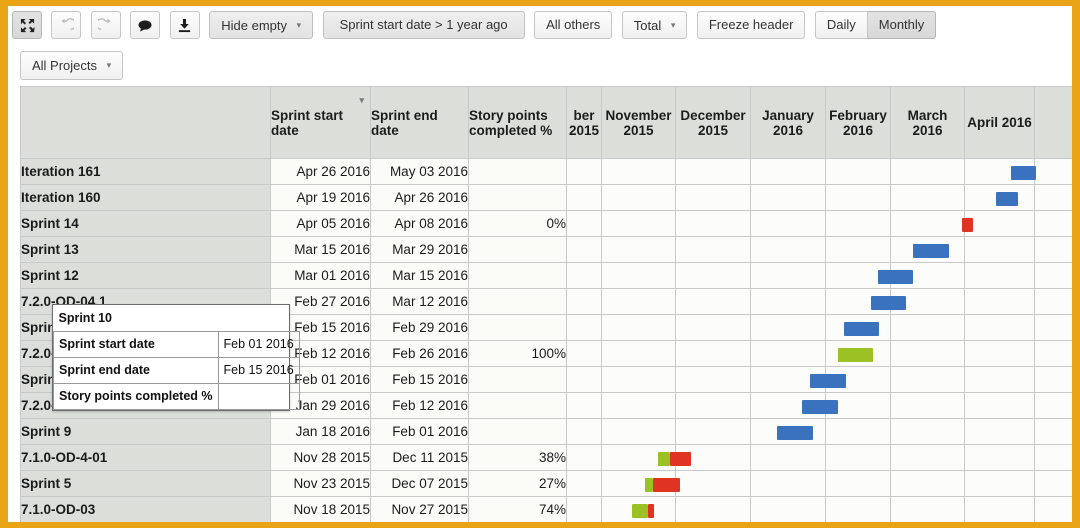  I want to click on table-row: Sprint 9 Jan 18 2016 Feb 01 2016, so click(546, 431).